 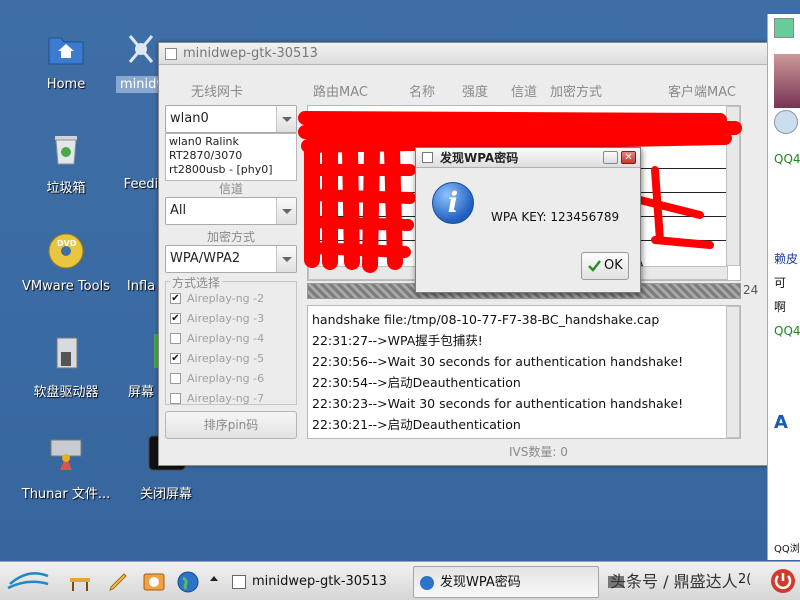 What do you see at coordinates (538, 452) in the screenshot?
I see `ivs-count: IVS数量: 0` at bounding box center [538, 452].